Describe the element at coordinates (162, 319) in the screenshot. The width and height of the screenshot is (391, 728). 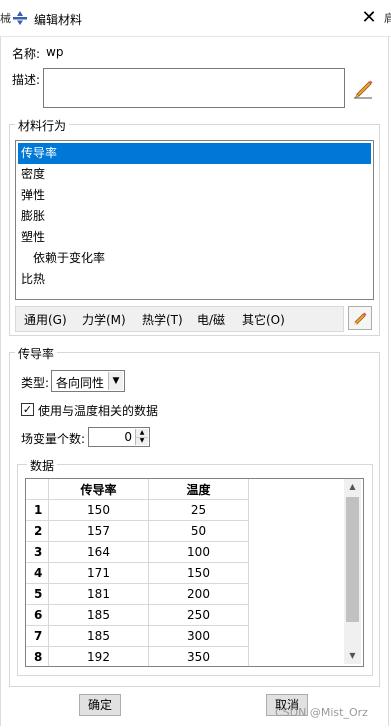
I see `menu-thermal: 热学(T)` at that location.